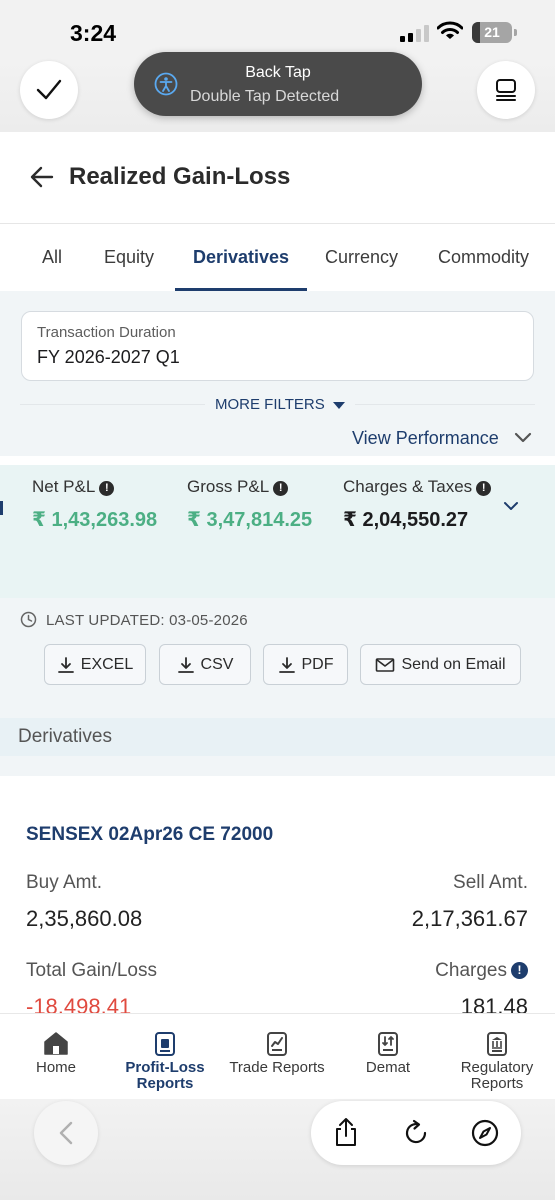  Describe the element at coordinates (91, 970) in the screenshot. I see `total-gain-loss-label: Total Gain/Loss` at that location.